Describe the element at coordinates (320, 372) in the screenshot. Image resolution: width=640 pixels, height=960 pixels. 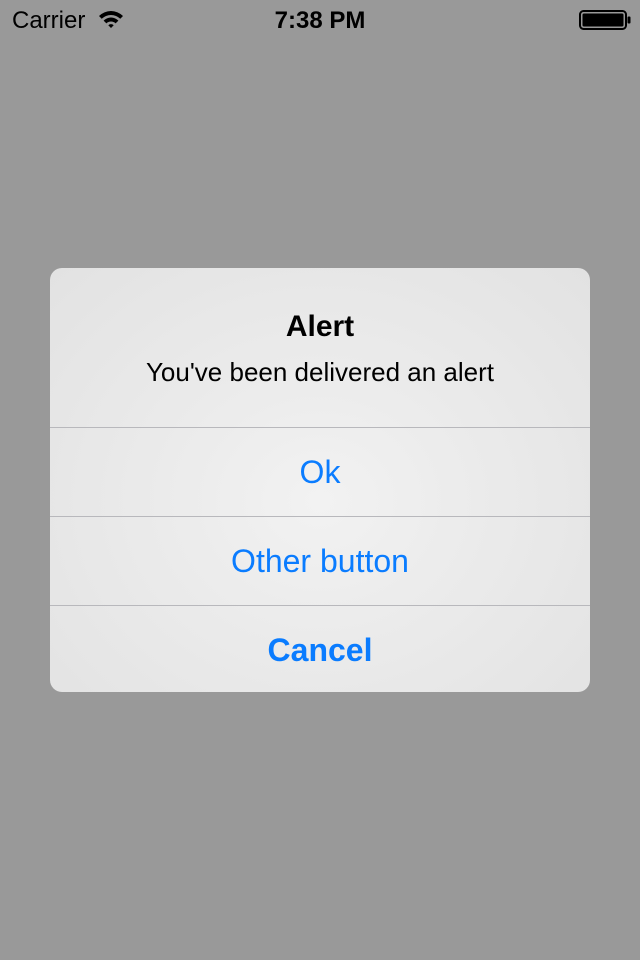
I see `alert-message: You've been delivered an alert` at that location.